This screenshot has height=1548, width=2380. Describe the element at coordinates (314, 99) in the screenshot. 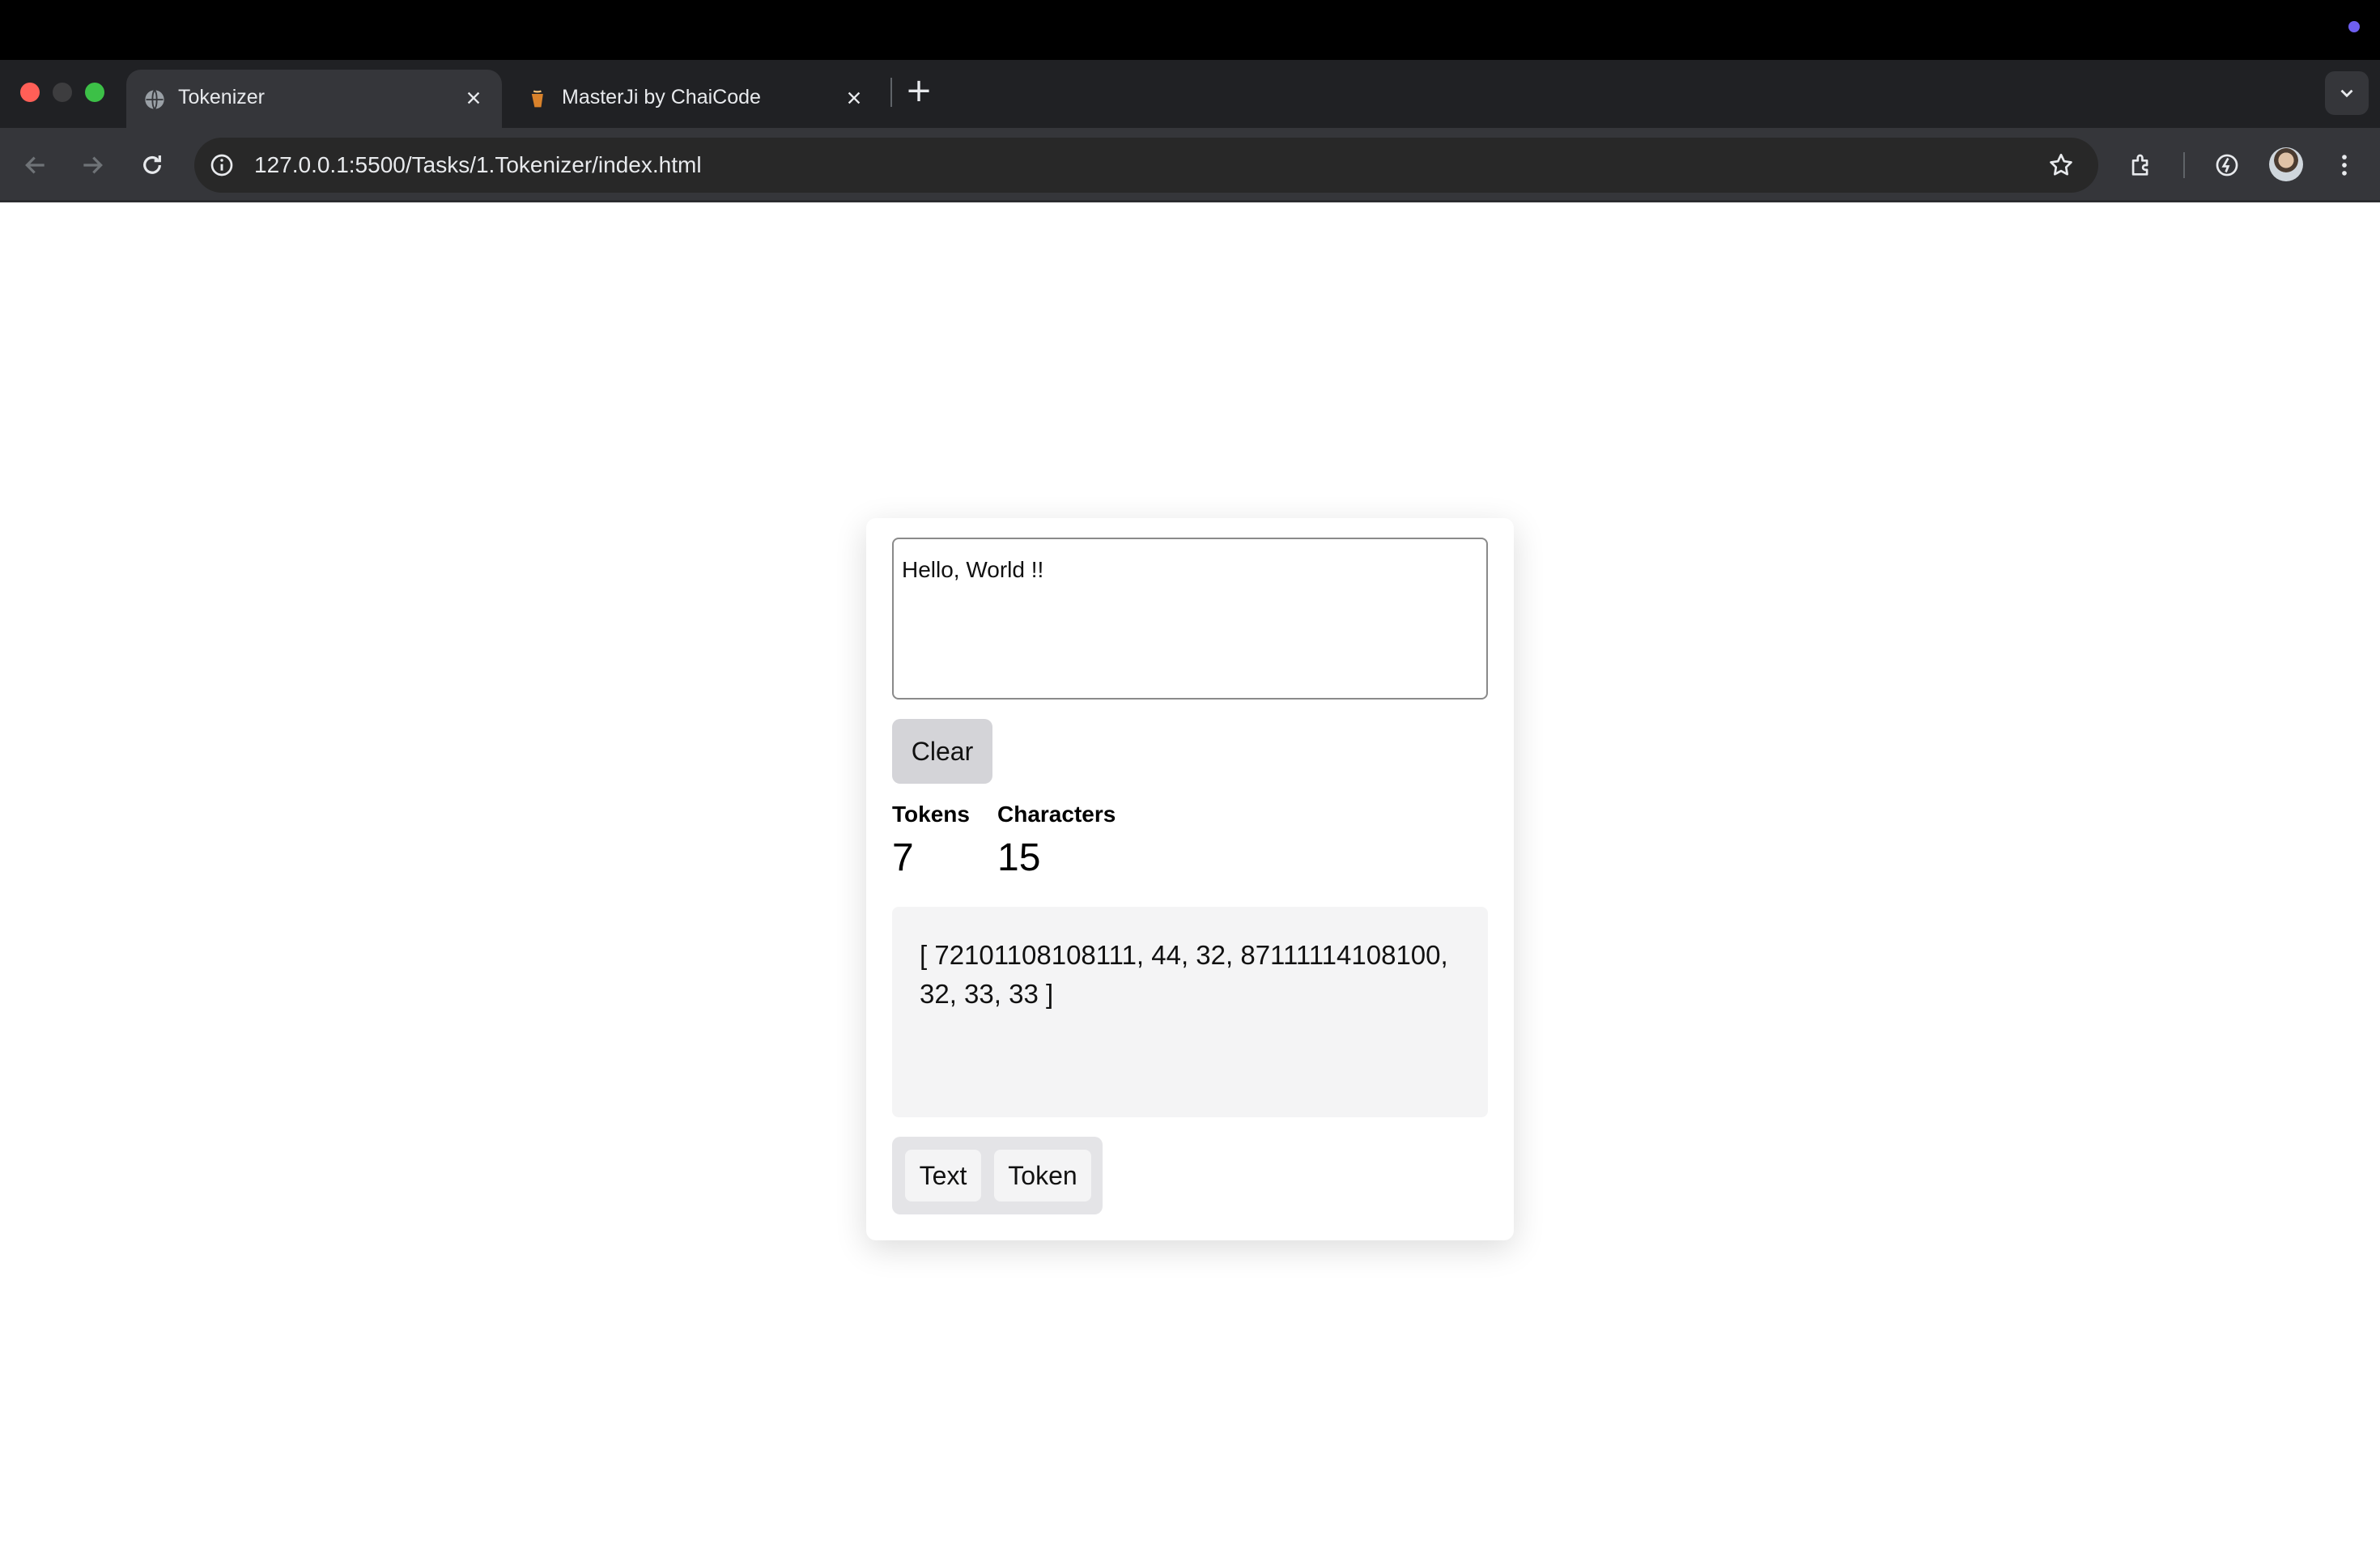

I see `tab-tokenizer: Tokenizer` at that location.